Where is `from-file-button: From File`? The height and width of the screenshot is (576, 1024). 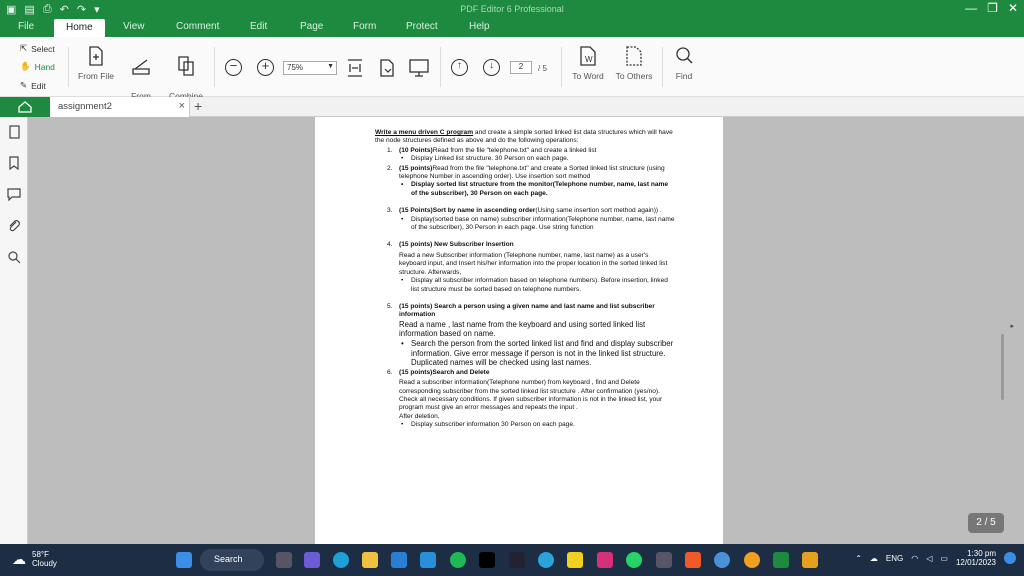 from-file-button: From File is located at coordinates (96, 63).